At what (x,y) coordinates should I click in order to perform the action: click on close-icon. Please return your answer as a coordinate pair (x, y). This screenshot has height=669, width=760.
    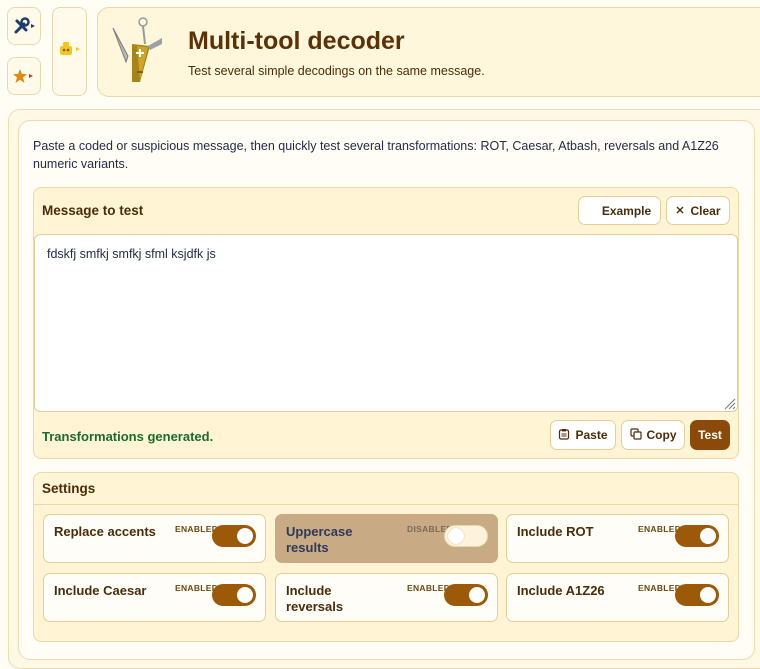
    Looking at the image, I should click on (680, 211).